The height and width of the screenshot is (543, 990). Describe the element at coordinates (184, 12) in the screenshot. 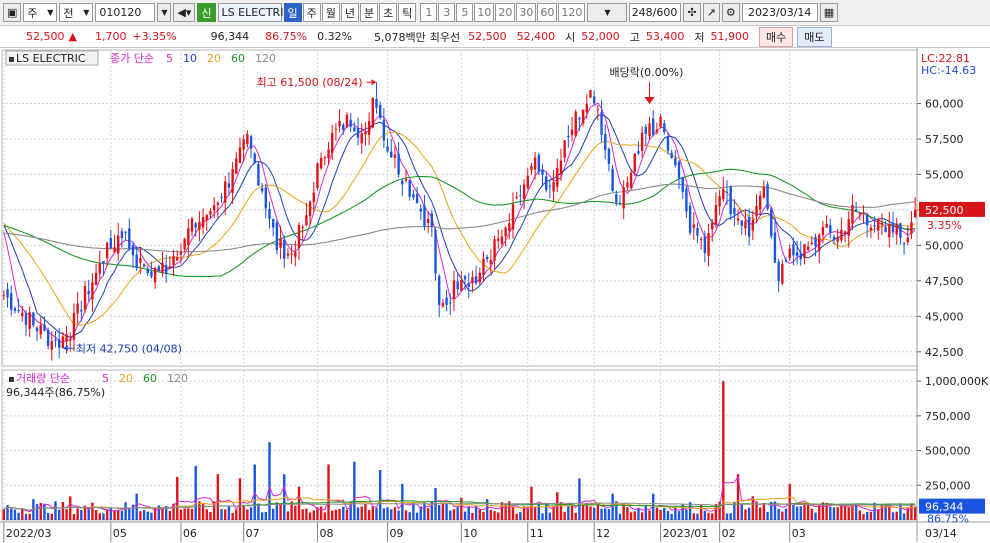

I see `speaker-icon: ◀▾` at that location.